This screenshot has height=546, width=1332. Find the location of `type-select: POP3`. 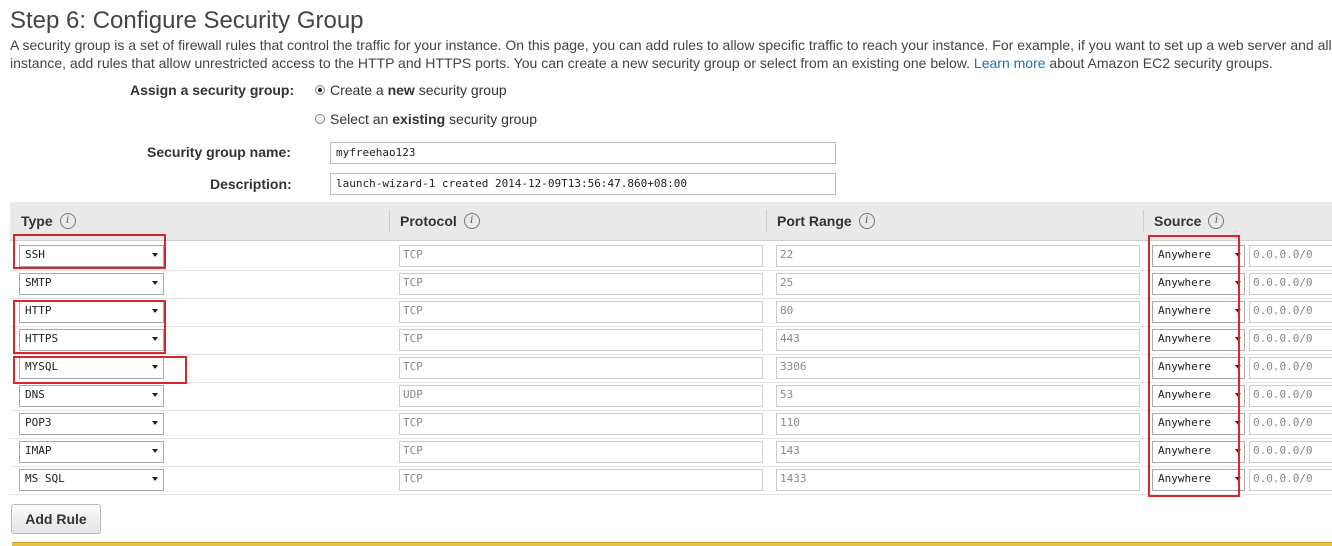

type-select: POP3 is located at coordinates (91, 424).